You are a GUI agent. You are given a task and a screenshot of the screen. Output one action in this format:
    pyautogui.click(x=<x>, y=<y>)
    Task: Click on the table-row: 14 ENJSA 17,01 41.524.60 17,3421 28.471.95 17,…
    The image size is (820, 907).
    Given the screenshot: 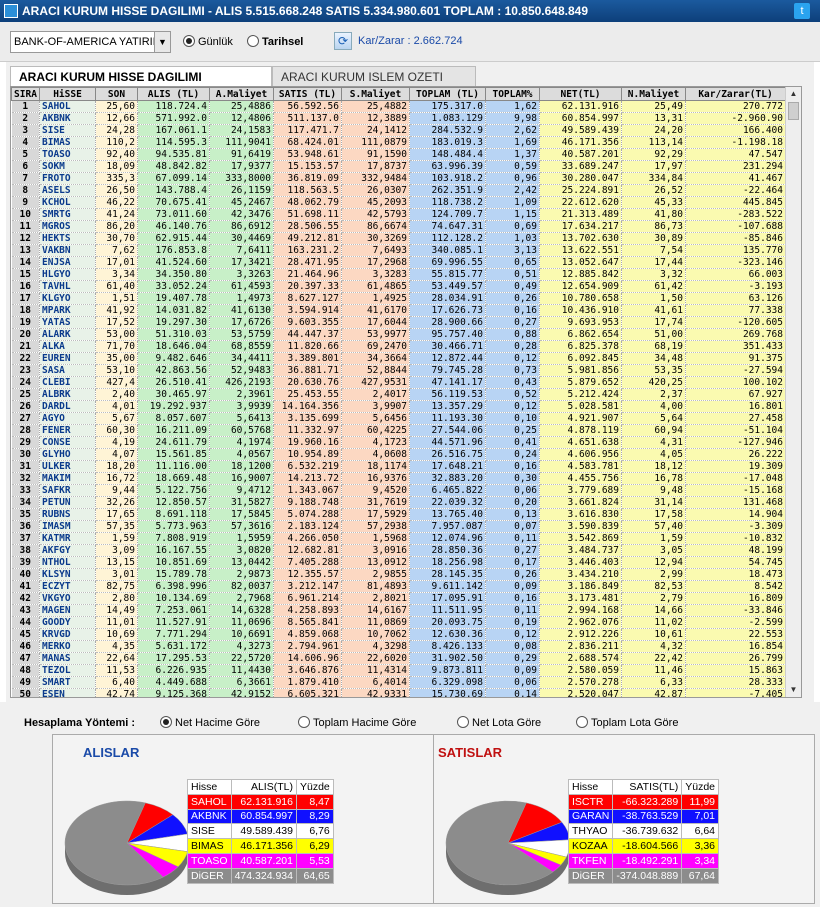 What is the action you would take?
    pyautogui.click(x=398, y=262)
    